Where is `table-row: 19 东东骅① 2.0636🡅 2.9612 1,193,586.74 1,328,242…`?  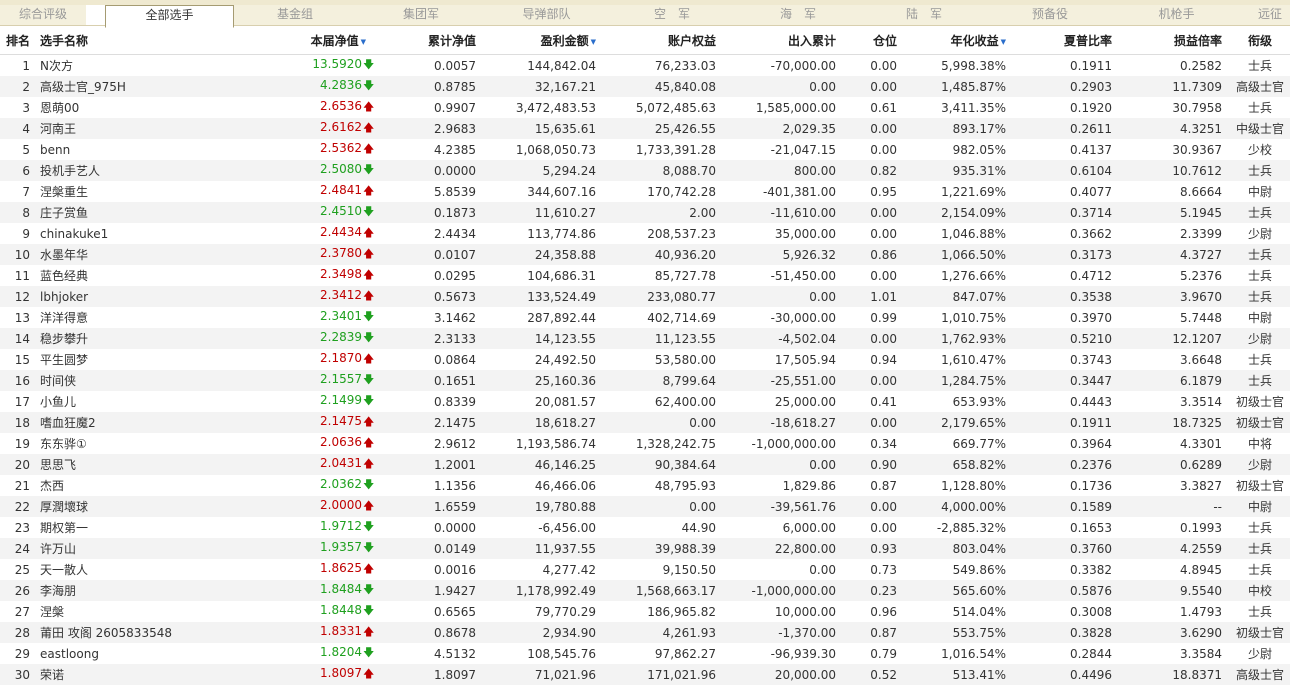 table-row: 19 东东骅① 2.0636🡅 2.9612 1,193,586.74 1,328,242… is located at coordinates (645, 443).